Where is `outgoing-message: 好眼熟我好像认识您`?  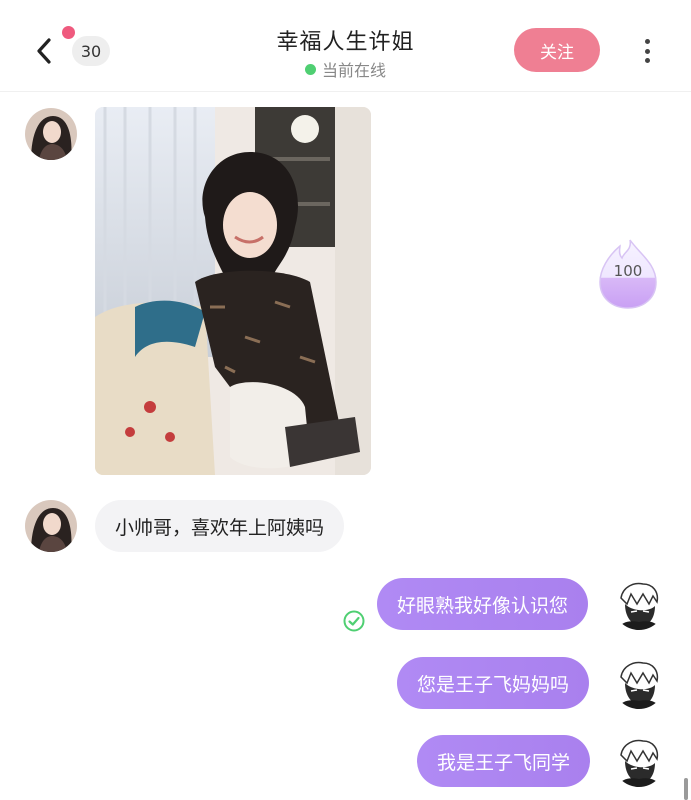
outgoing-message: 好眼熟我好像认识您 is located at coordinates (483, 604).